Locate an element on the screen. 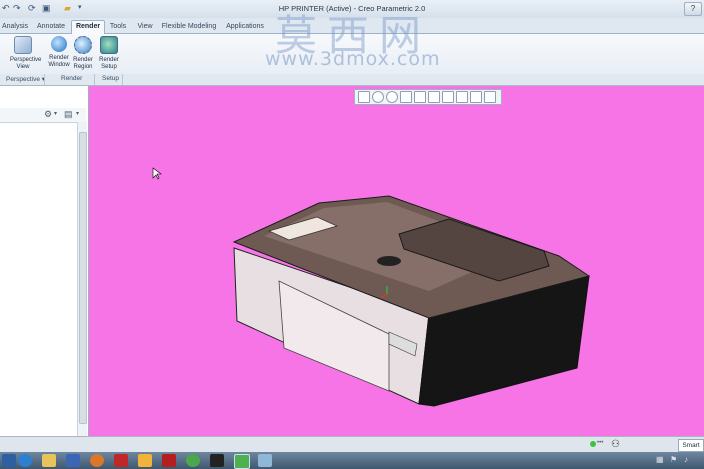 Image resolution: width=704 pixels, height=469 pixels. render-region-icon is located at coordinates (83, 45).